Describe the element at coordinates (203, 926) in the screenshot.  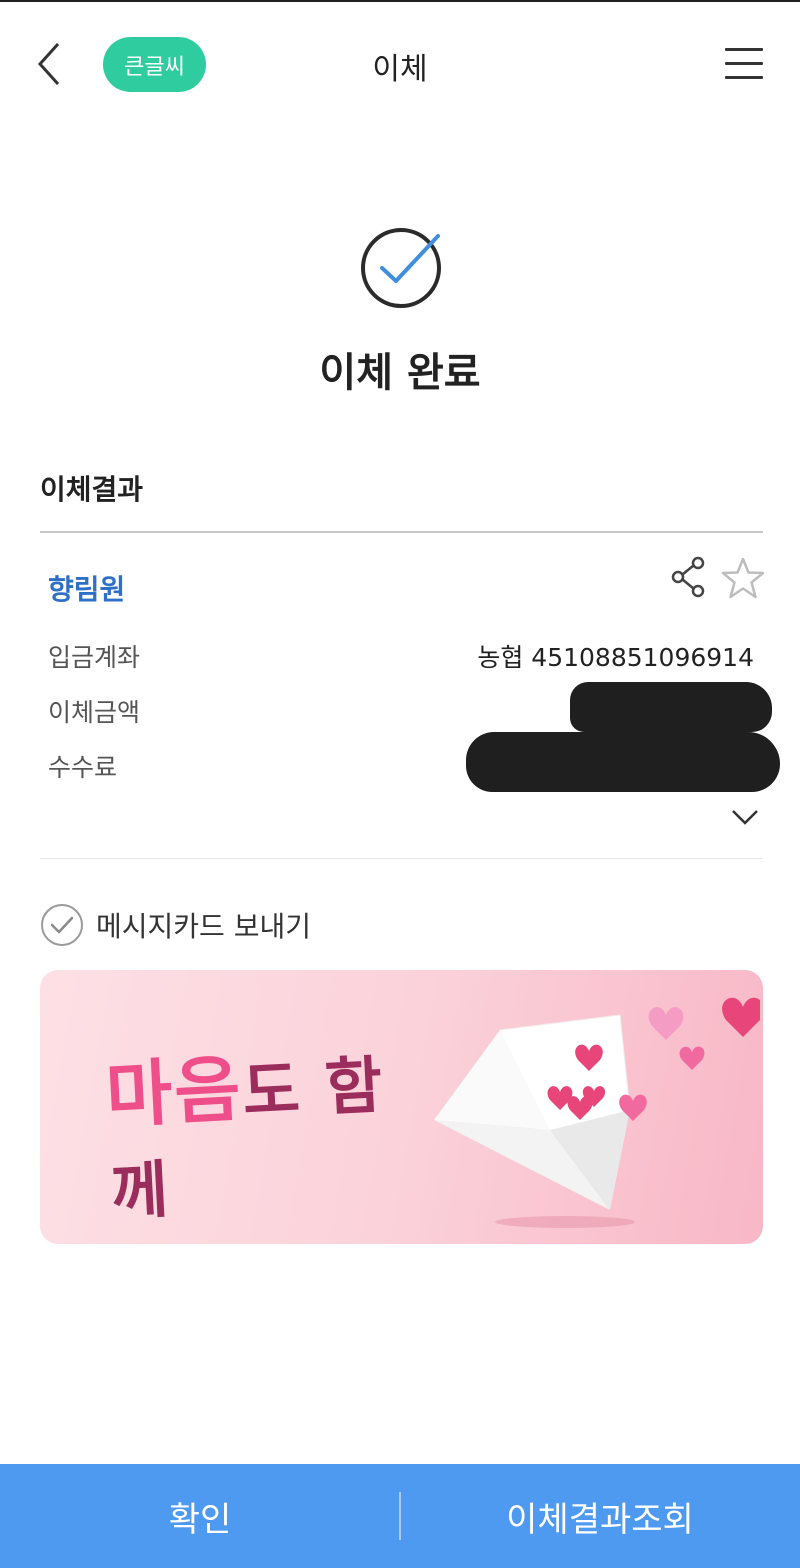
I see `message-card-label: 메시지카드 보내기` at that location.